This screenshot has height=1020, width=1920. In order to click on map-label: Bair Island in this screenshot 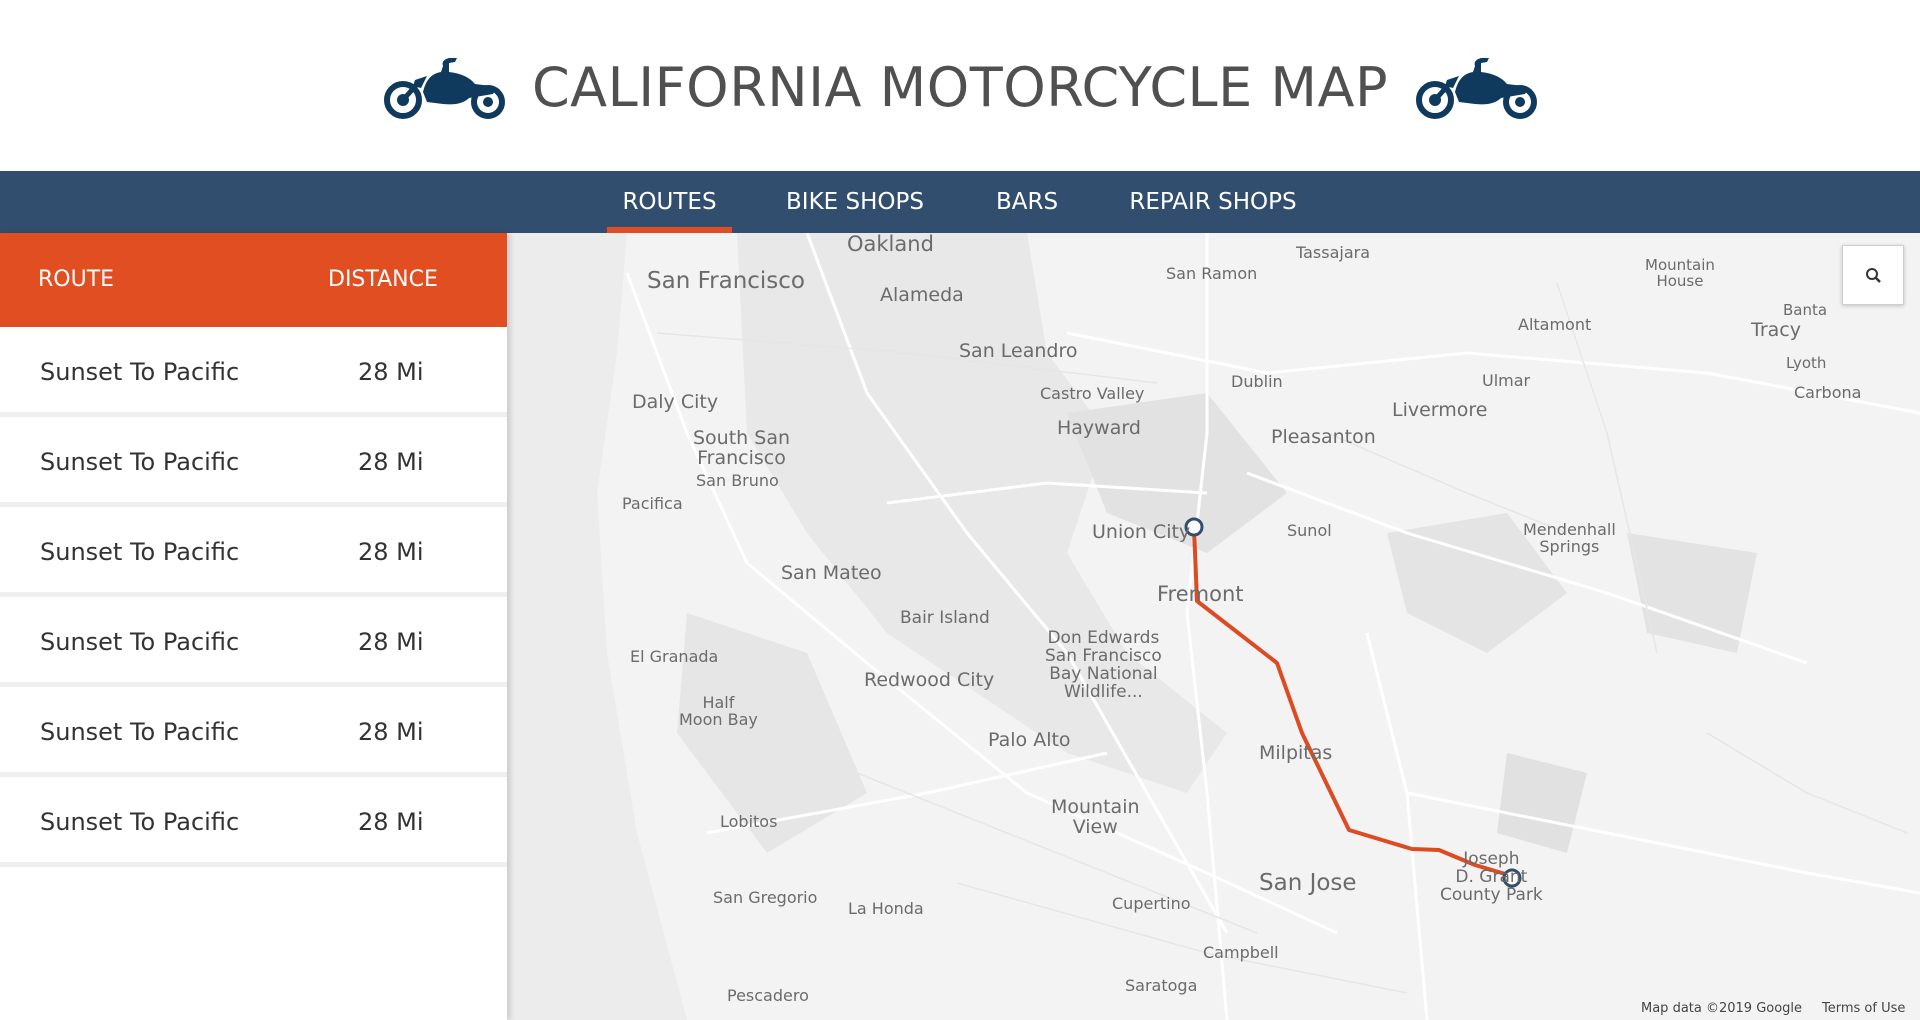, I will do `click(945, 618)`.